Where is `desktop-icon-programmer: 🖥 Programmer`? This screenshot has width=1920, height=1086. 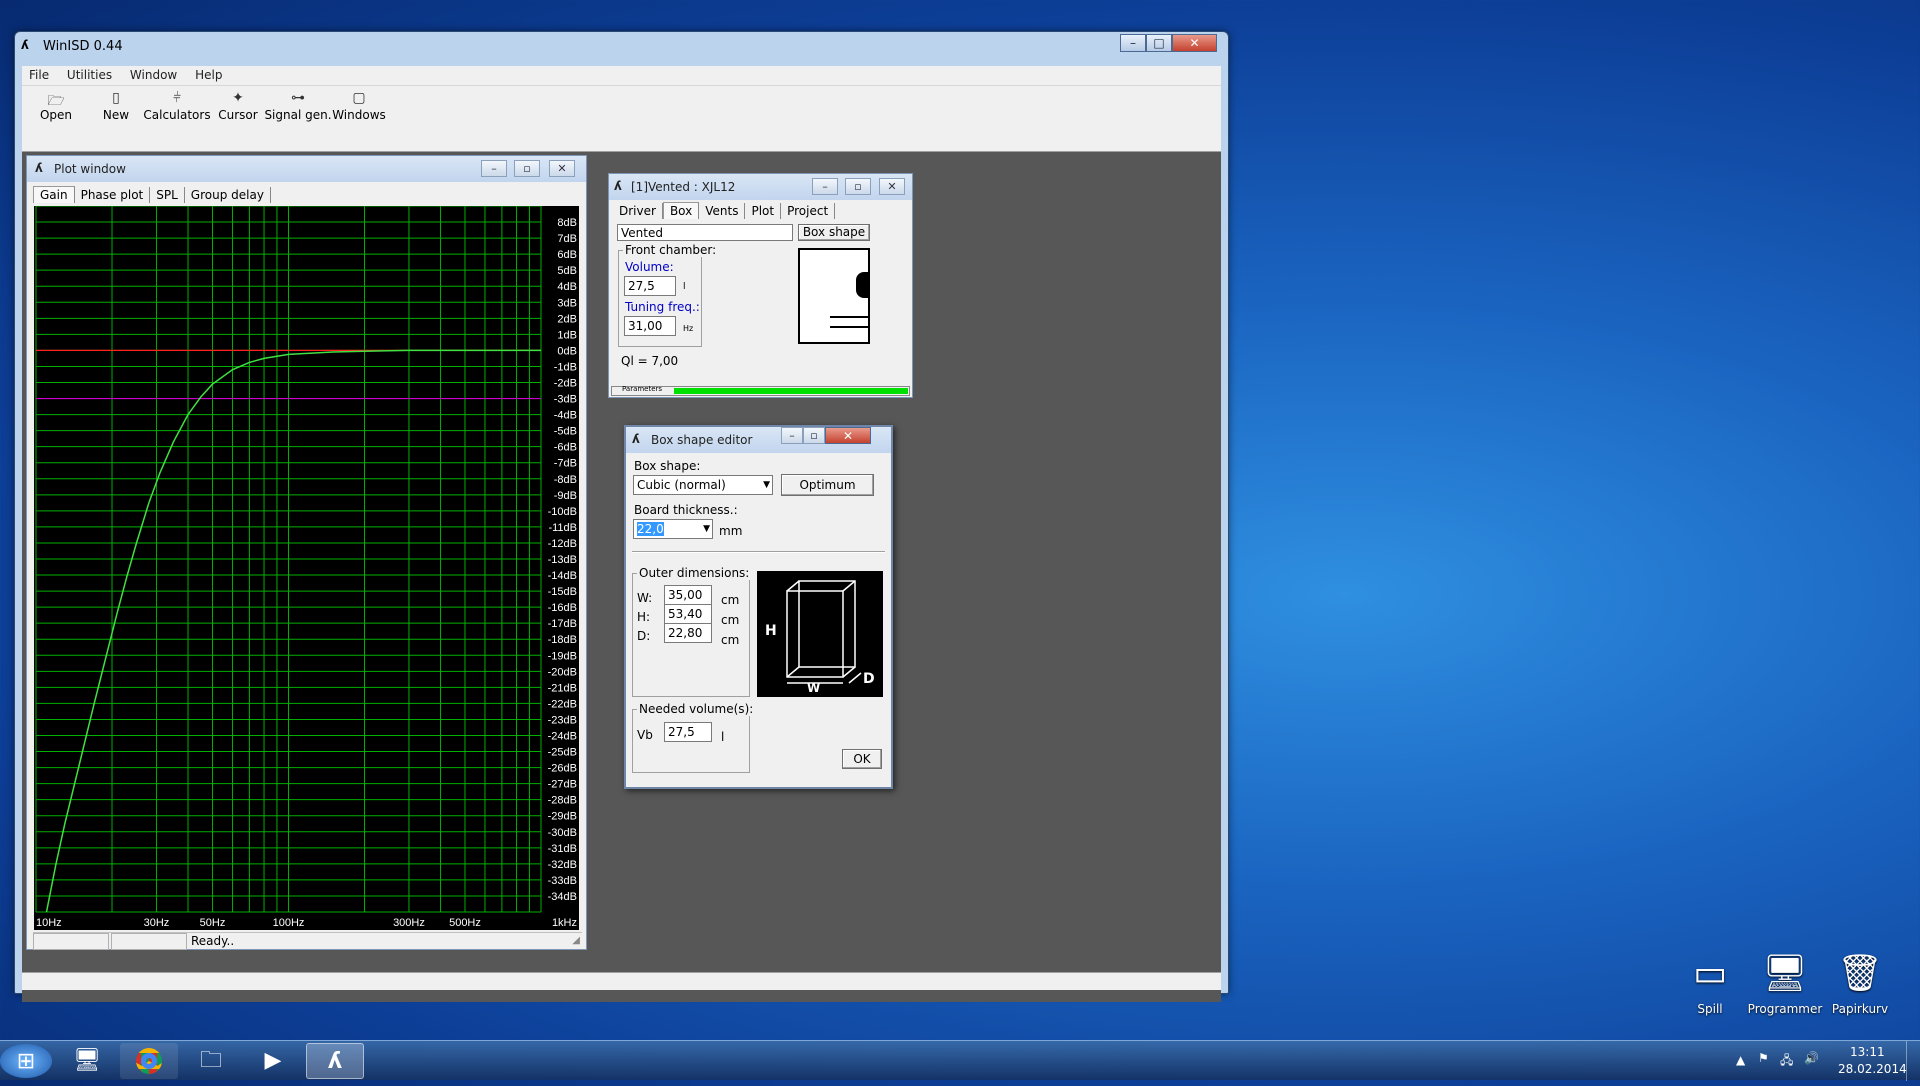
desktop-icon-programmer: 🖥 Programmer is located at coordinates (1785, 983).